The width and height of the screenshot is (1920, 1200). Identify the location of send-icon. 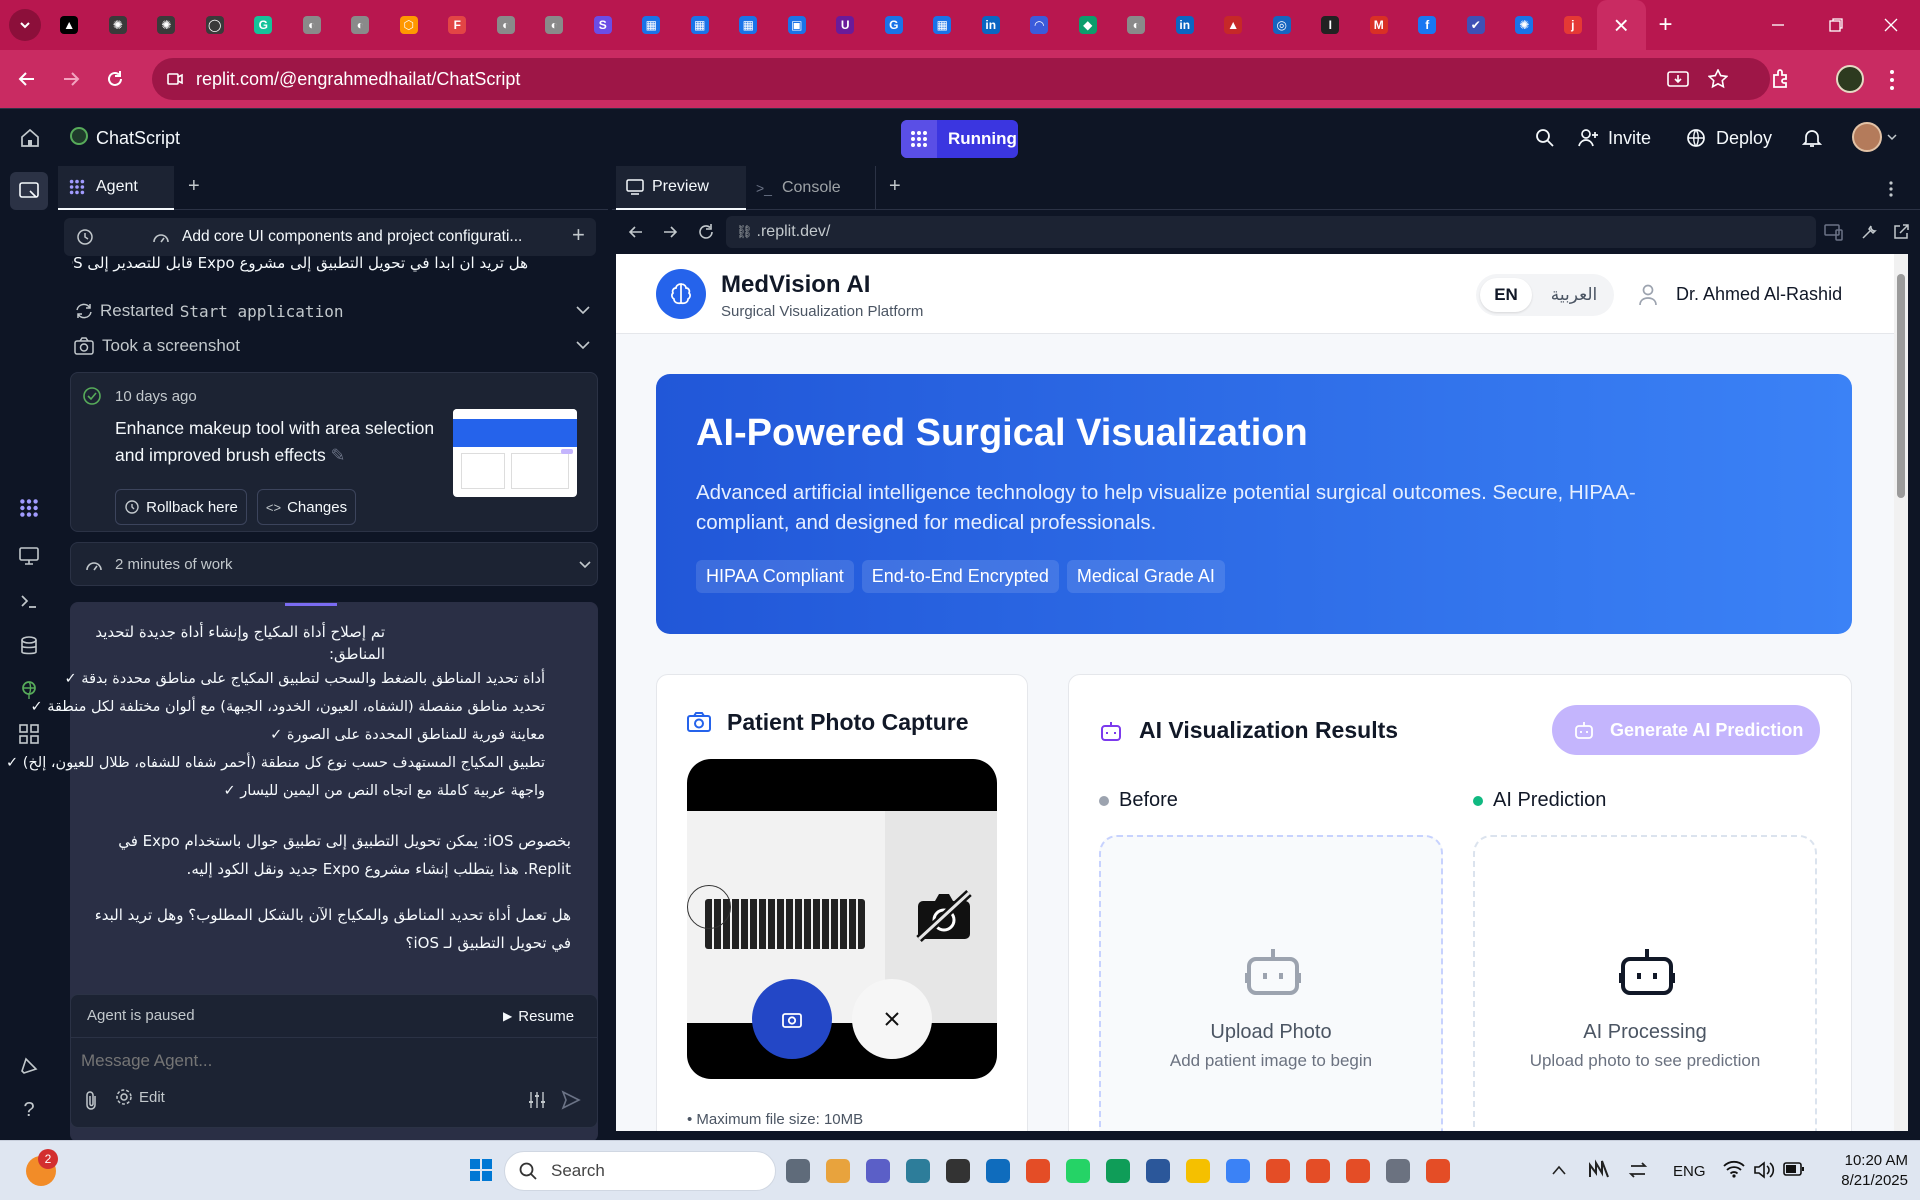
(571, 1100).